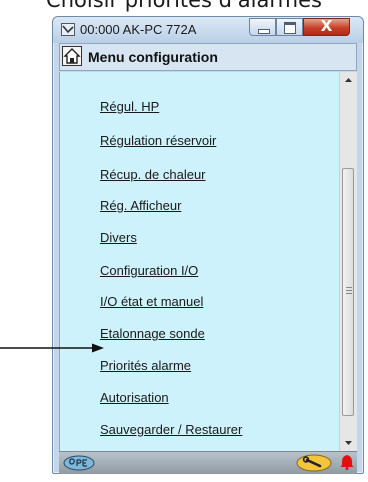 The image size is (368, 482). I want to click on vertical-scrollbar, so click(348, 261).